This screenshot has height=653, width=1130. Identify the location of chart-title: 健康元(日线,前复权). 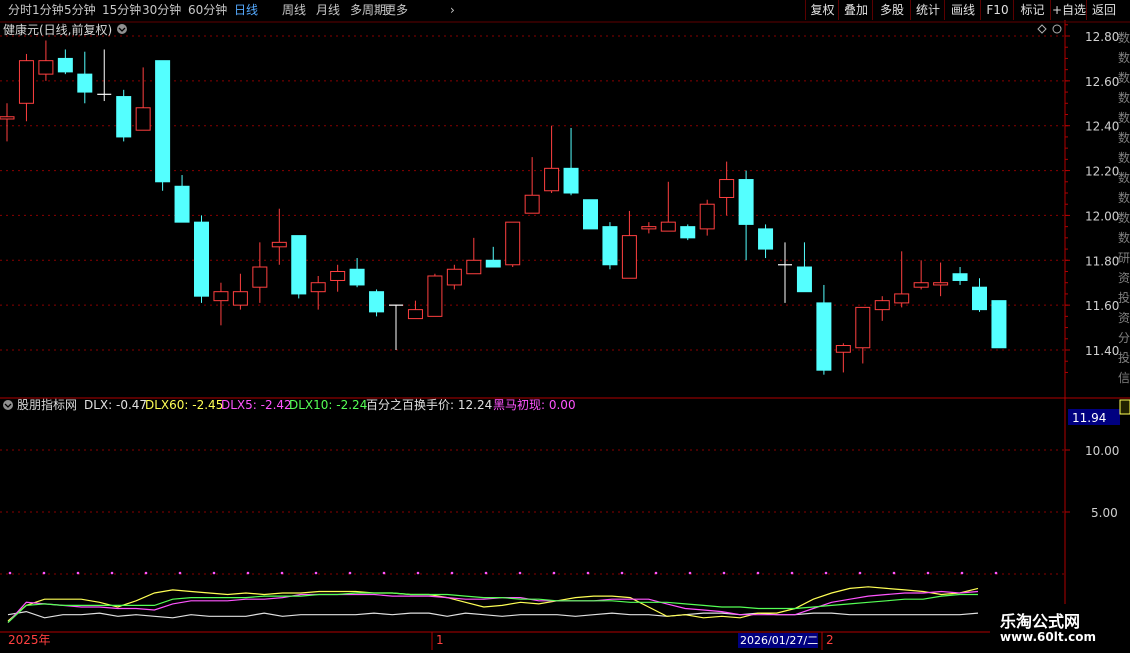
(57, 29).